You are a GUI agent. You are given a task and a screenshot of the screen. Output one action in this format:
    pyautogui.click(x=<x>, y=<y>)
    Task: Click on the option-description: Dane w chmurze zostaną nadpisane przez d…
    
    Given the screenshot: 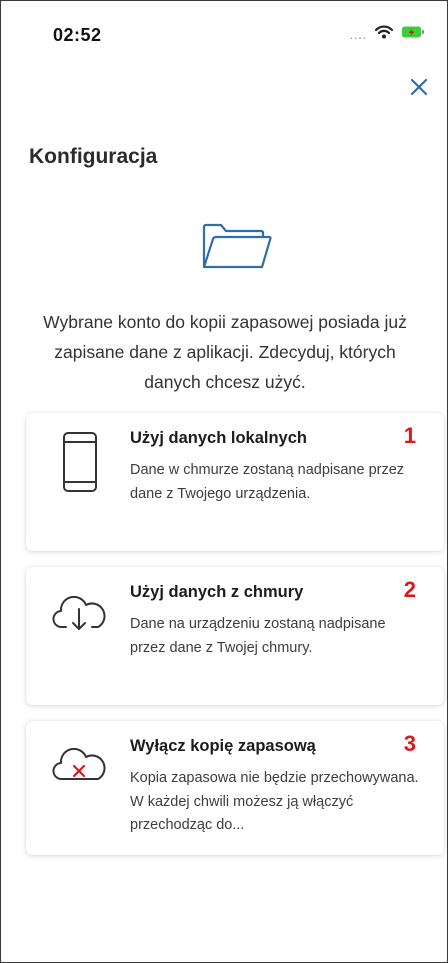 What is the action you would take?
    pyautogui.click(x=267, y=482)
    